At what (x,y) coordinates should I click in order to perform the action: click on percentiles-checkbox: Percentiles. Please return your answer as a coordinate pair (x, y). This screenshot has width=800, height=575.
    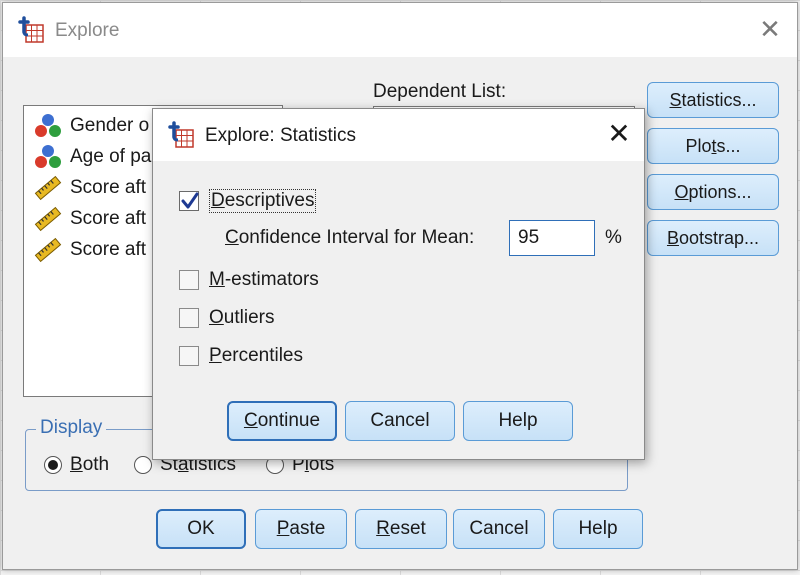
    Looking at the image, I should click on (241, 356).